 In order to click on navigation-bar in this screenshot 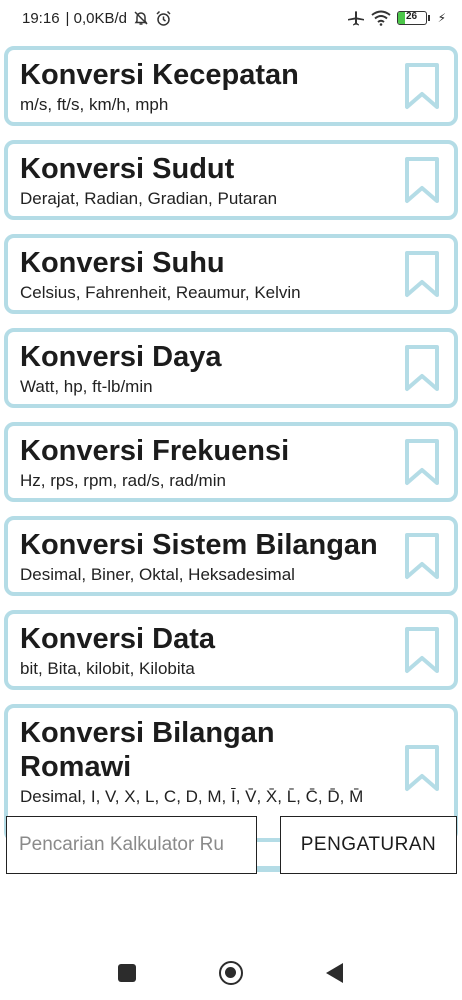, I will do `click(231, 974)`.